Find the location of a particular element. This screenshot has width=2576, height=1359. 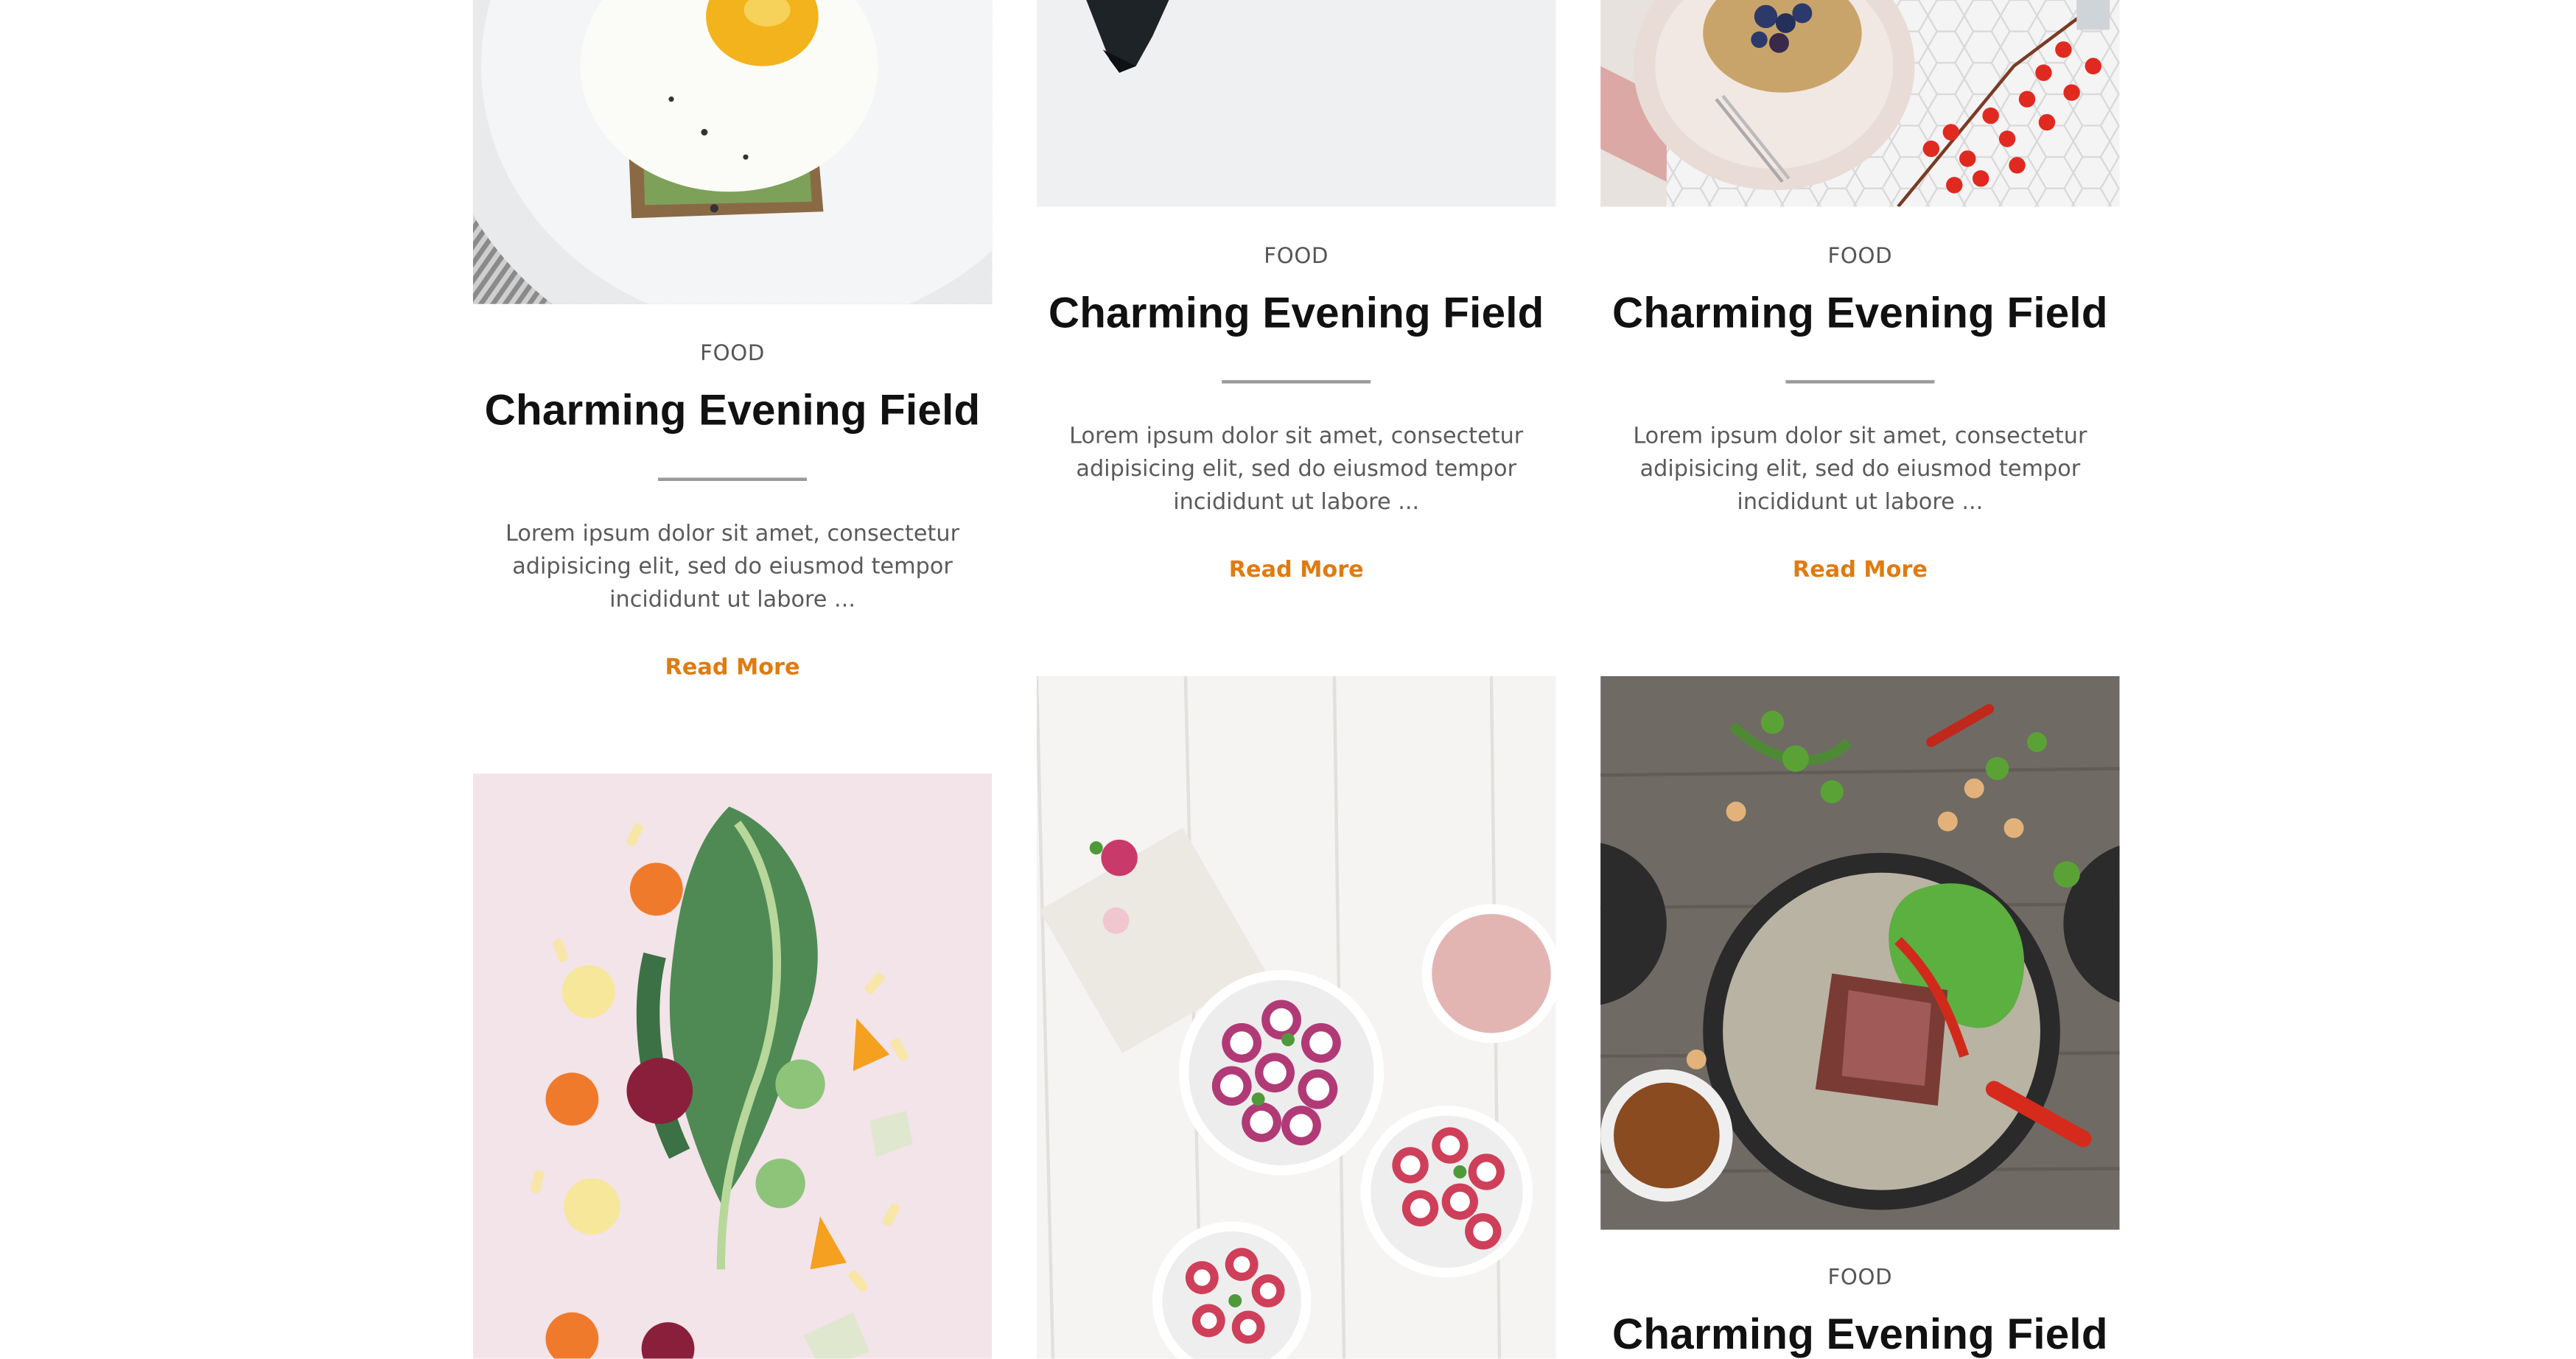

berry-dessert-plate-photo is located at coordinates (1860, 103).